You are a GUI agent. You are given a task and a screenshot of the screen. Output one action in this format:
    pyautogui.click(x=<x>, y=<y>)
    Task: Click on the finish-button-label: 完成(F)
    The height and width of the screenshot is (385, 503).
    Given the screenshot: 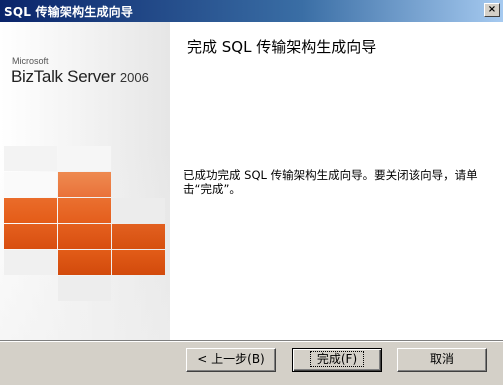 What is the action you would take?
    pyautogui.click(x=337, y=359)
    